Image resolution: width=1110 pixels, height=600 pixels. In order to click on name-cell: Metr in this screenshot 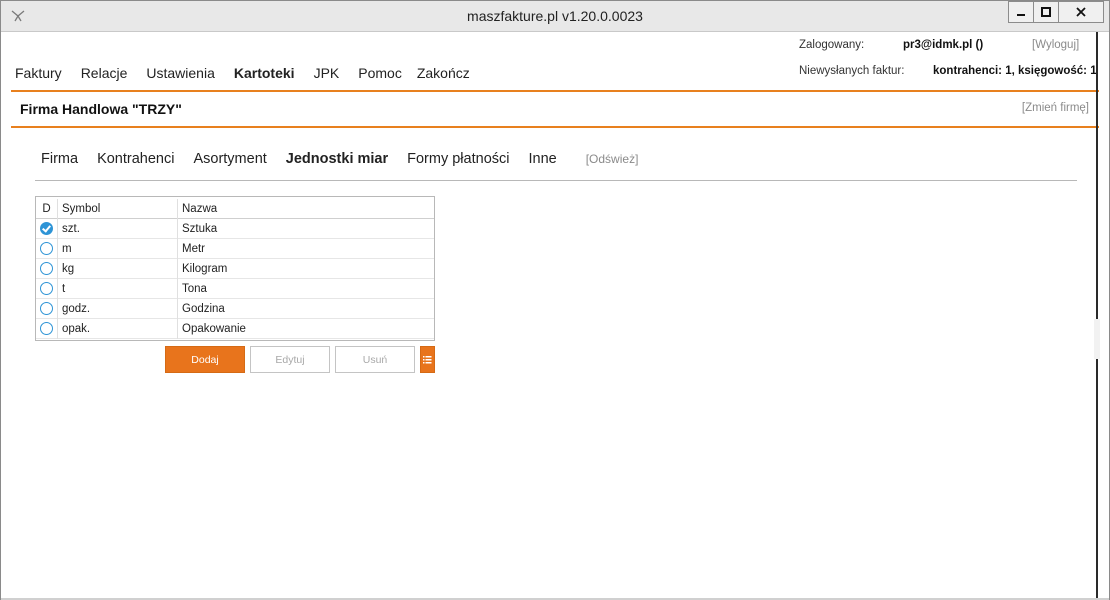, I will do `click(193, 249)`.